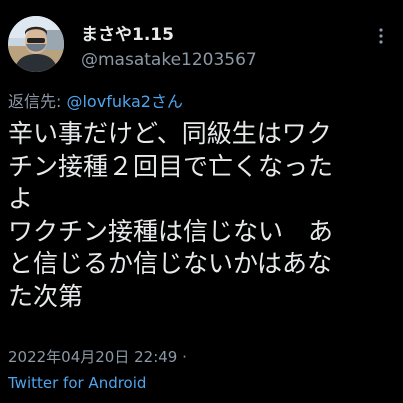 This screenshot has width=403, height=403. What do you see at coordinates (171, 166) in the screenshot?
I see `tweet-text-line: チン接種２回目で亡くなった` at bounding box center [171, 166].